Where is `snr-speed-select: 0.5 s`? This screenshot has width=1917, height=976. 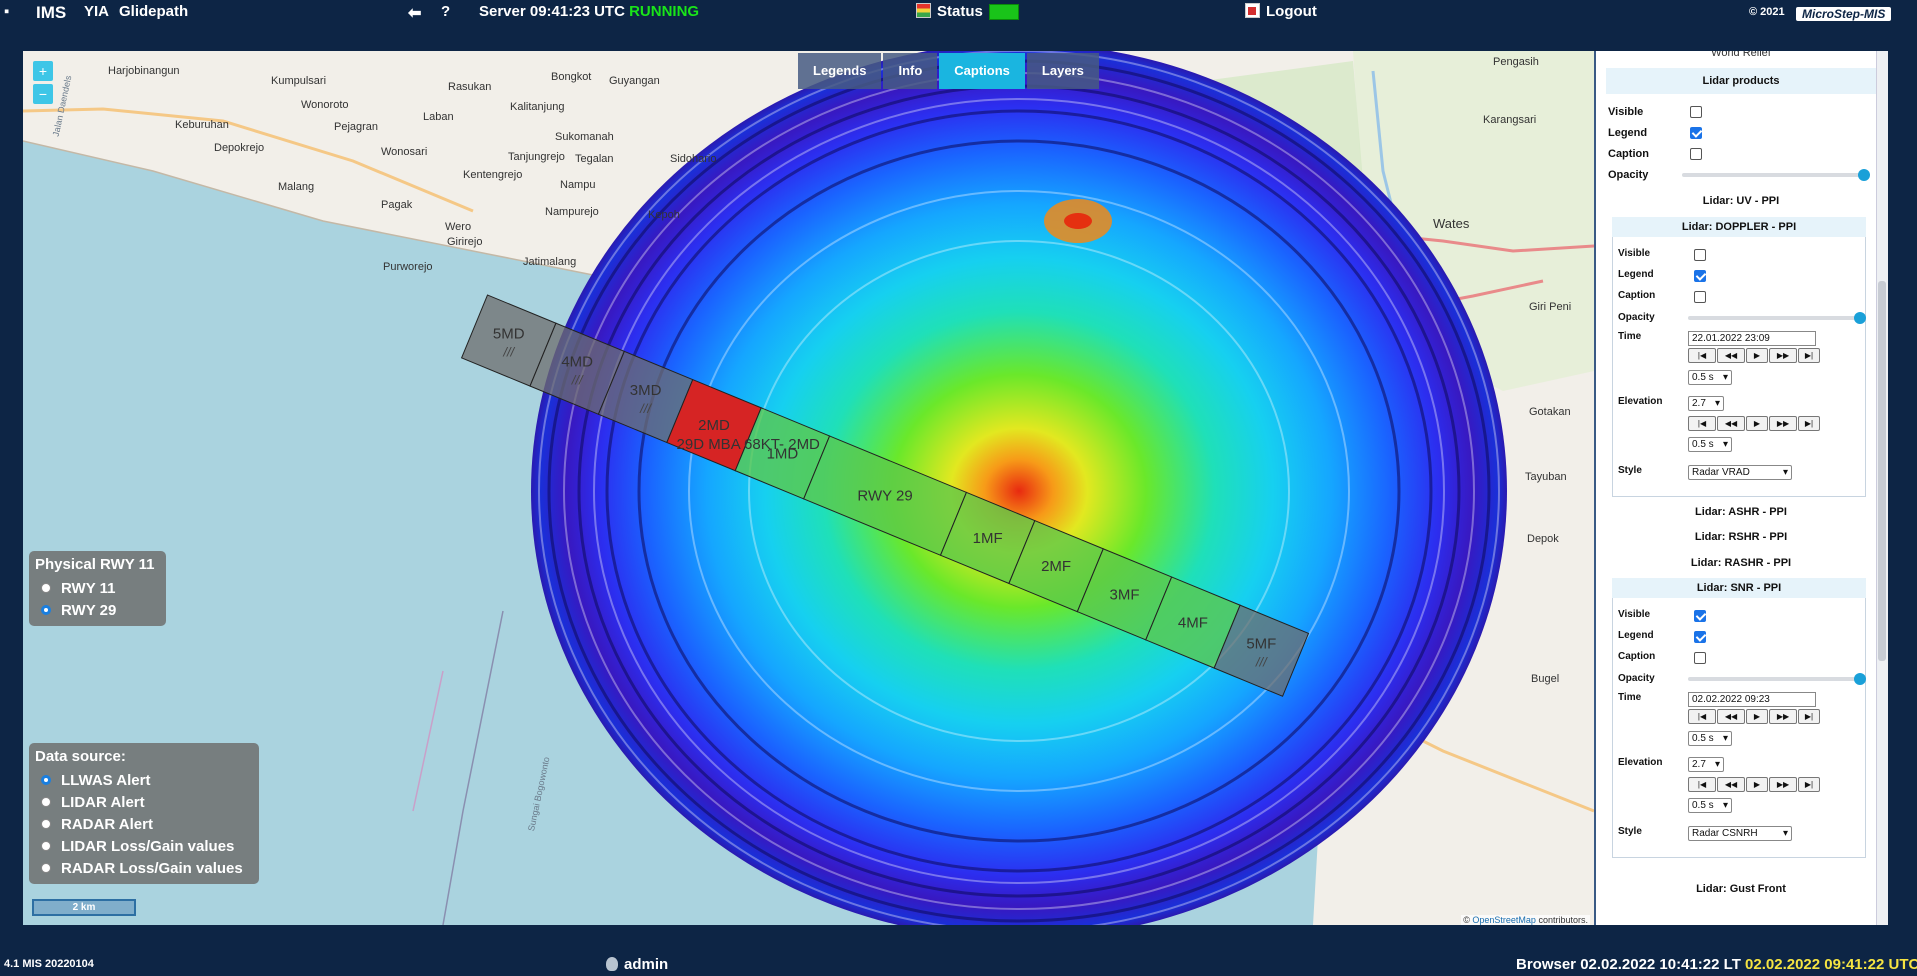 snr-speed-select: 0.5 s is located at coordinates (1710, 738).